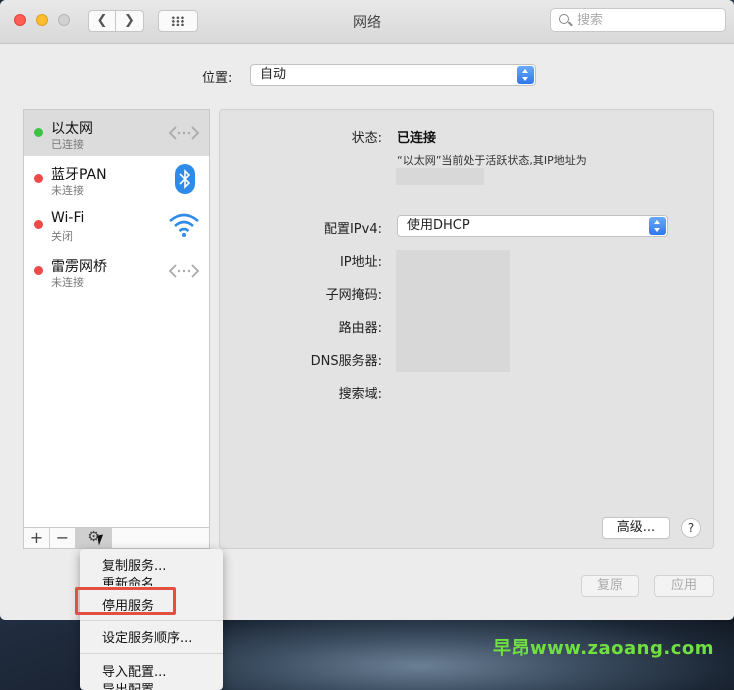  I want to click on service-item-thunderbolt-bridge: 雷雳网桥 未连接, so click(116, 271).